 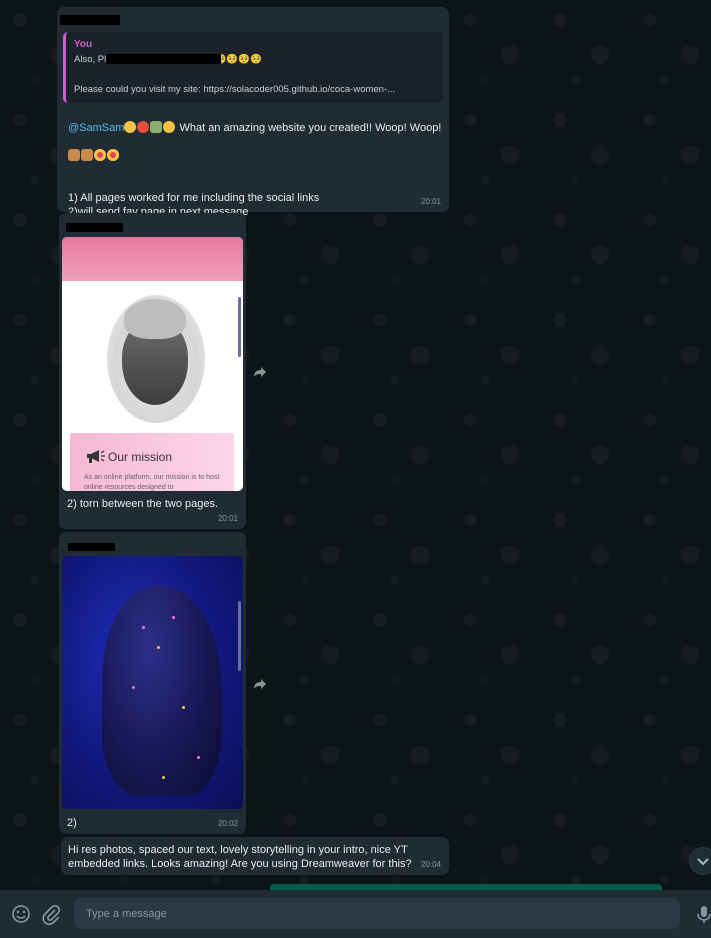 I want to click on portrait-hair, so click(x=155, y=319).